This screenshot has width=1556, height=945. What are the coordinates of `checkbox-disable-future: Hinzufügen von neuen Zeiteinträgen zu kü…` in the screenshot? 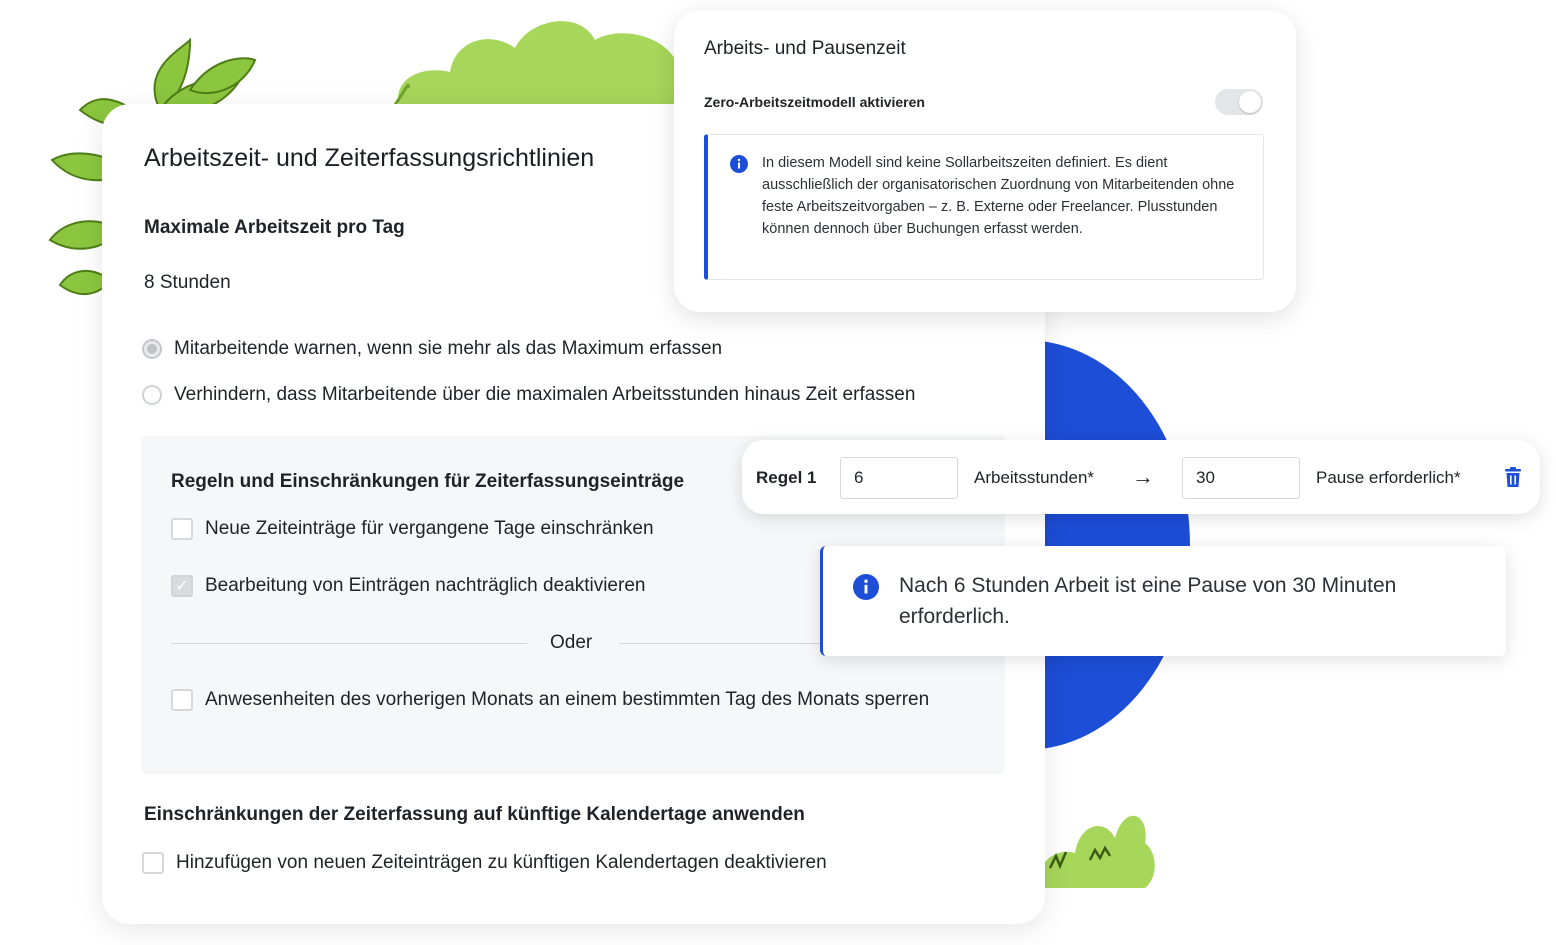 It's located at (484, 863).